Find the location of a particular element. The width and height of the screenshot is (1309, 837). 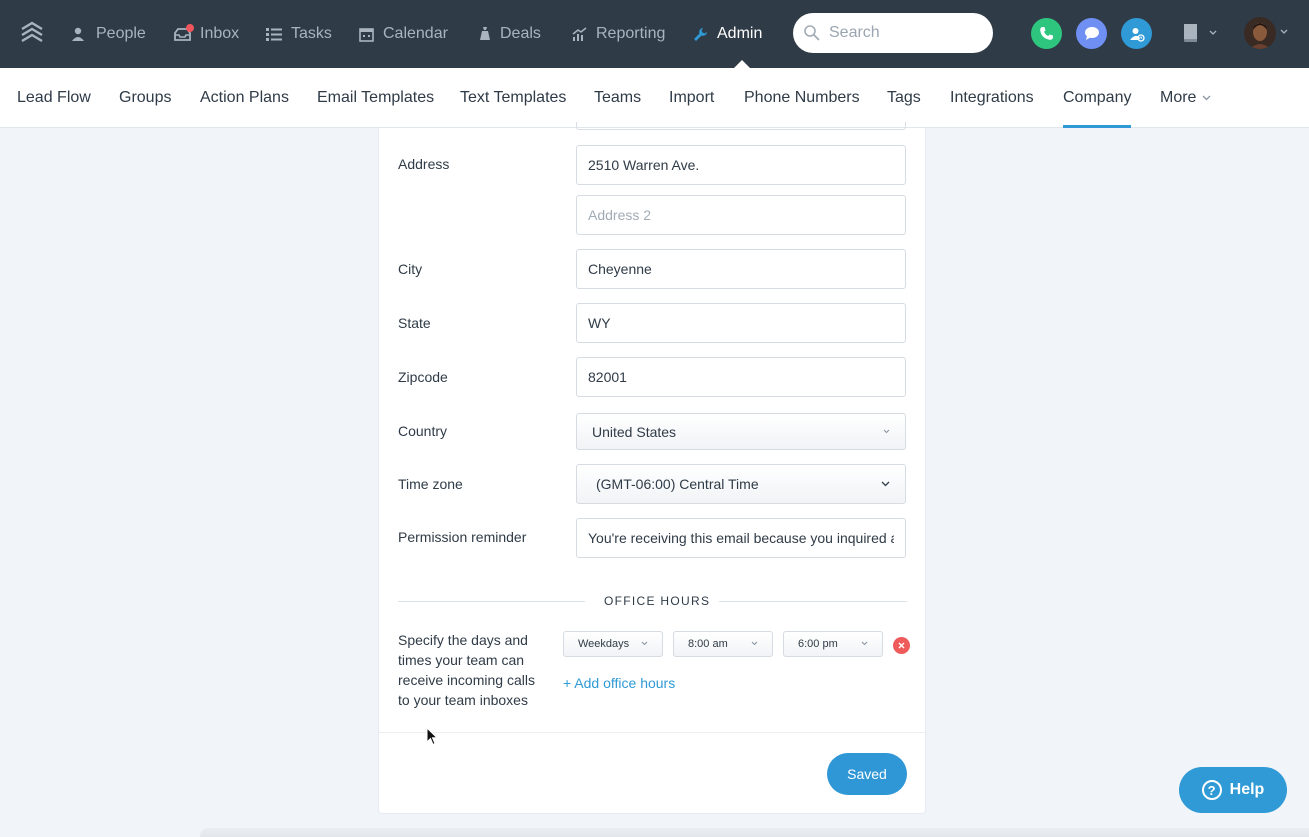

timezone-value: (GMT-06:00) Central Time is located at coordinates (677, 484).